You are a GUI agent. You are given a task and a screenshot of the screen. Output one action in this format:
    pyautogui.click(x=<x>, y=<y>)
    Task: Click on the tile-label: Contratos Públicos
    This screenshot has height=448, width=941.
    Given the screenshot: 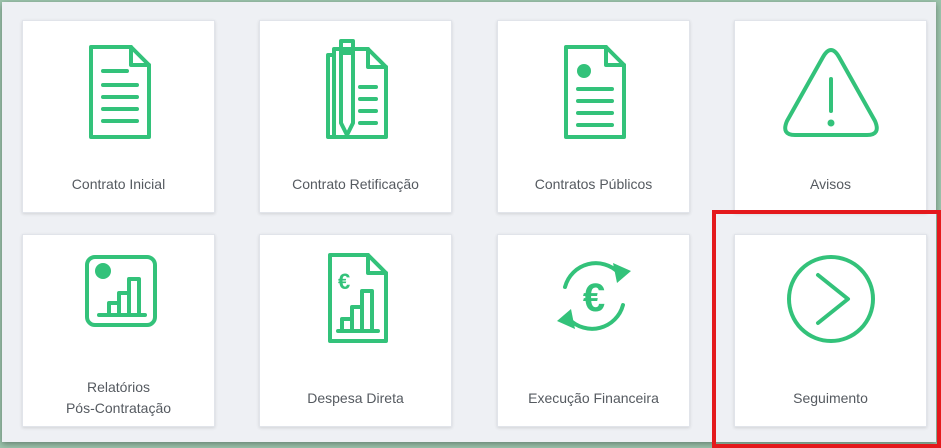 What is the action you would take?
    pyautogui.click(x=593, y=184)
    